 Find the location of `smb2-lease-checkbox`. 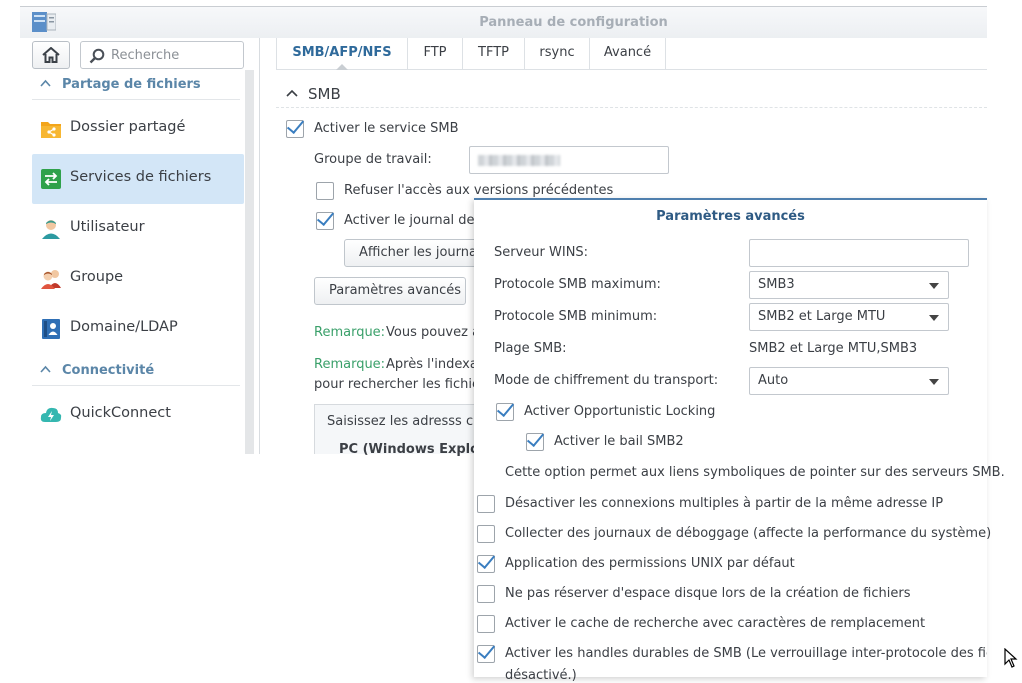

smb2-lease-checkbox is located at coordinates (535, 442).